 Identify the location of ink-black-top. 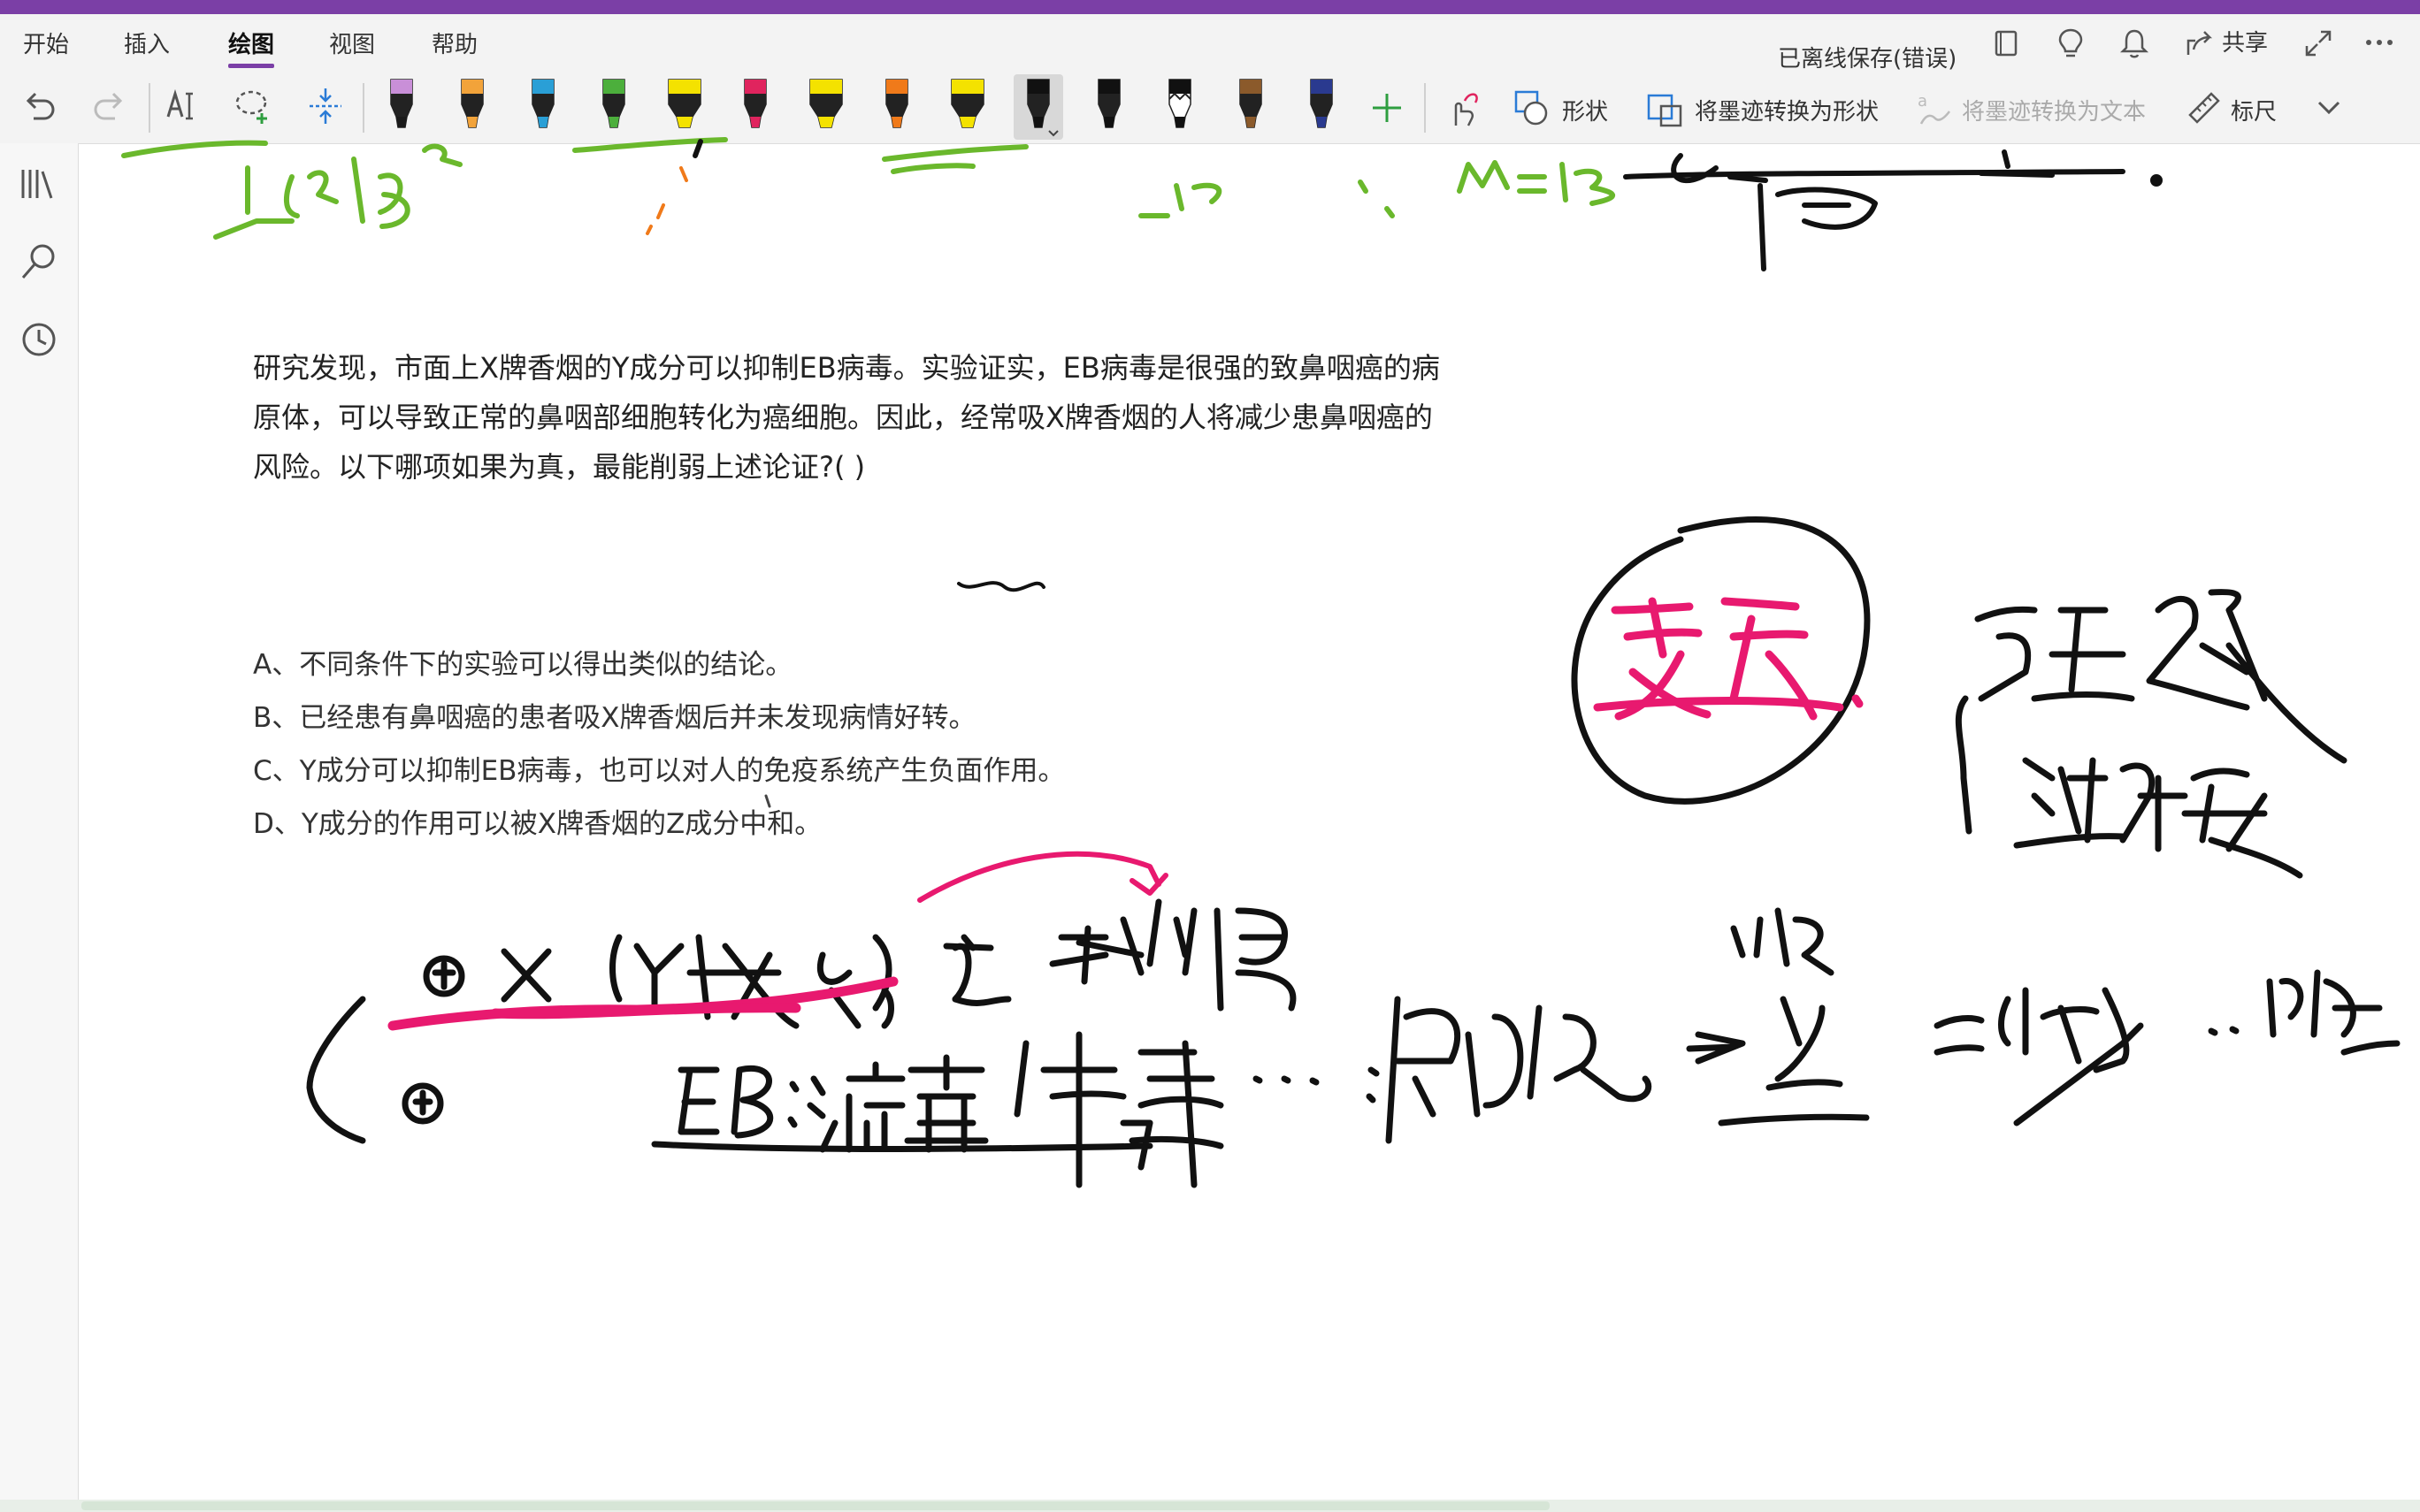
(1428, 205).